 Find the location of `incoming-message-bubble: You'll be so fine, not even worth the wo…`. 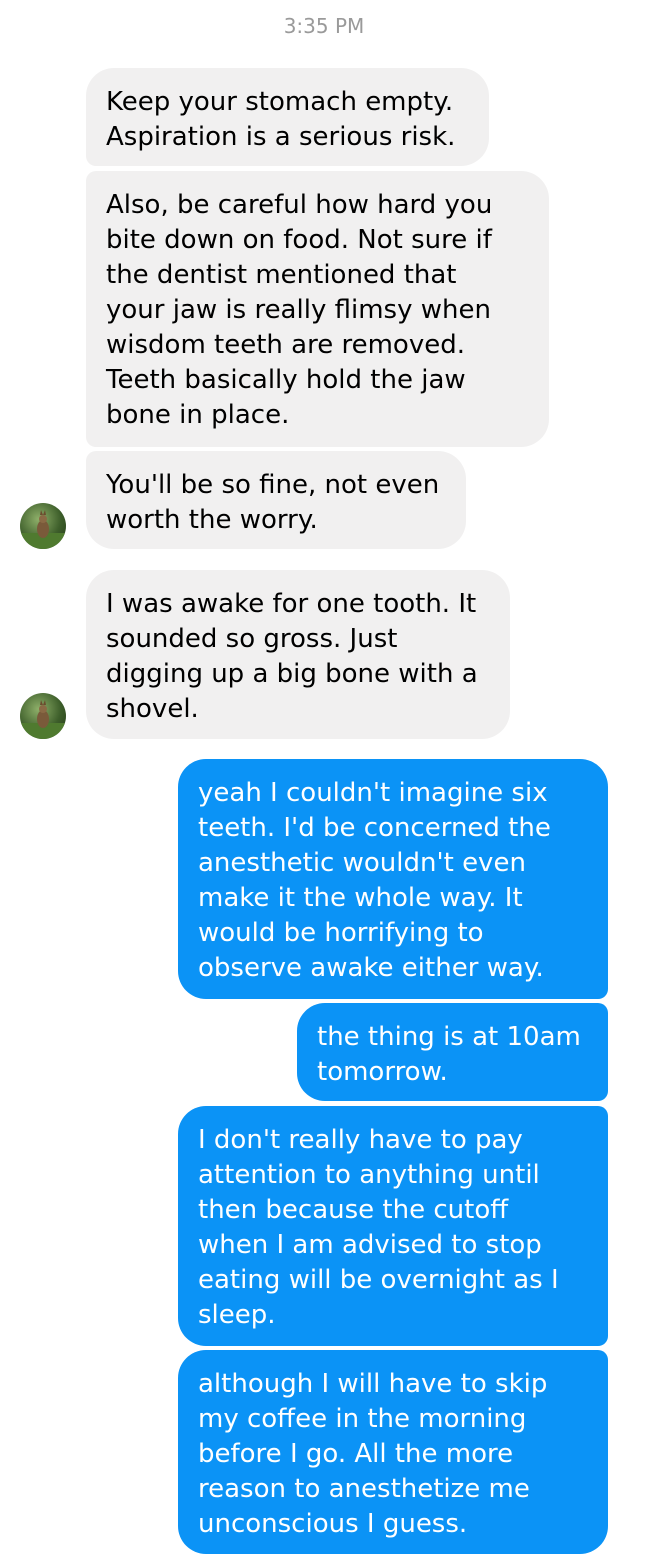

incoming-message-bubble: You'll be so fine, not even worth the wo… is located at coordinates (276, 500).